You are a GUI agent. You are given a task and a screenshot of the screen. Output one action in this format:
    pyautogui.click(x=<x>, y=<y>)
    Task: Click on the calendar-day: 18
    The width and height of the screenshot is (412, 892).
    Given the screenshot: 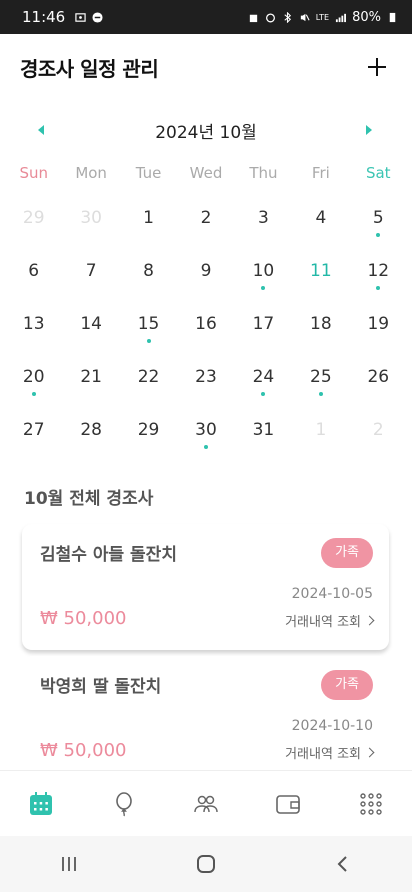 What is the action you would take?
    pyautogui.click(x=320, y=330)
    